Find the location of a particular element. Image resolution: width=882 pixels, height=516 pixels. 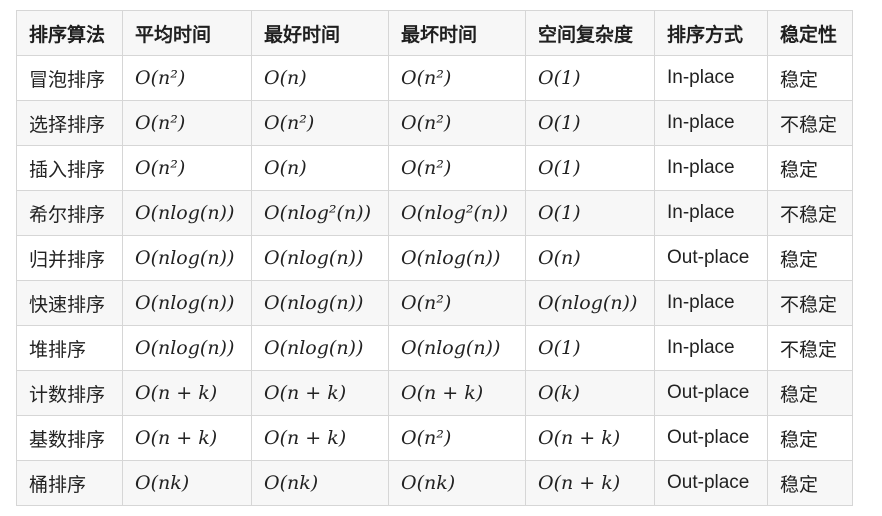

header-space-complexity: 空间复杂度 is located at coordinates (590, 33).